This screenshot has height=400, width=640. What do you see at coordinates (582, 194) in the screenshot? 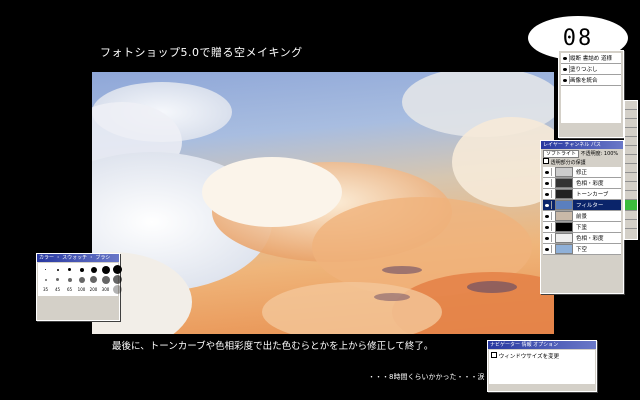
I see `layer-row: トーンカーブ` at bounding box center [582, 194].